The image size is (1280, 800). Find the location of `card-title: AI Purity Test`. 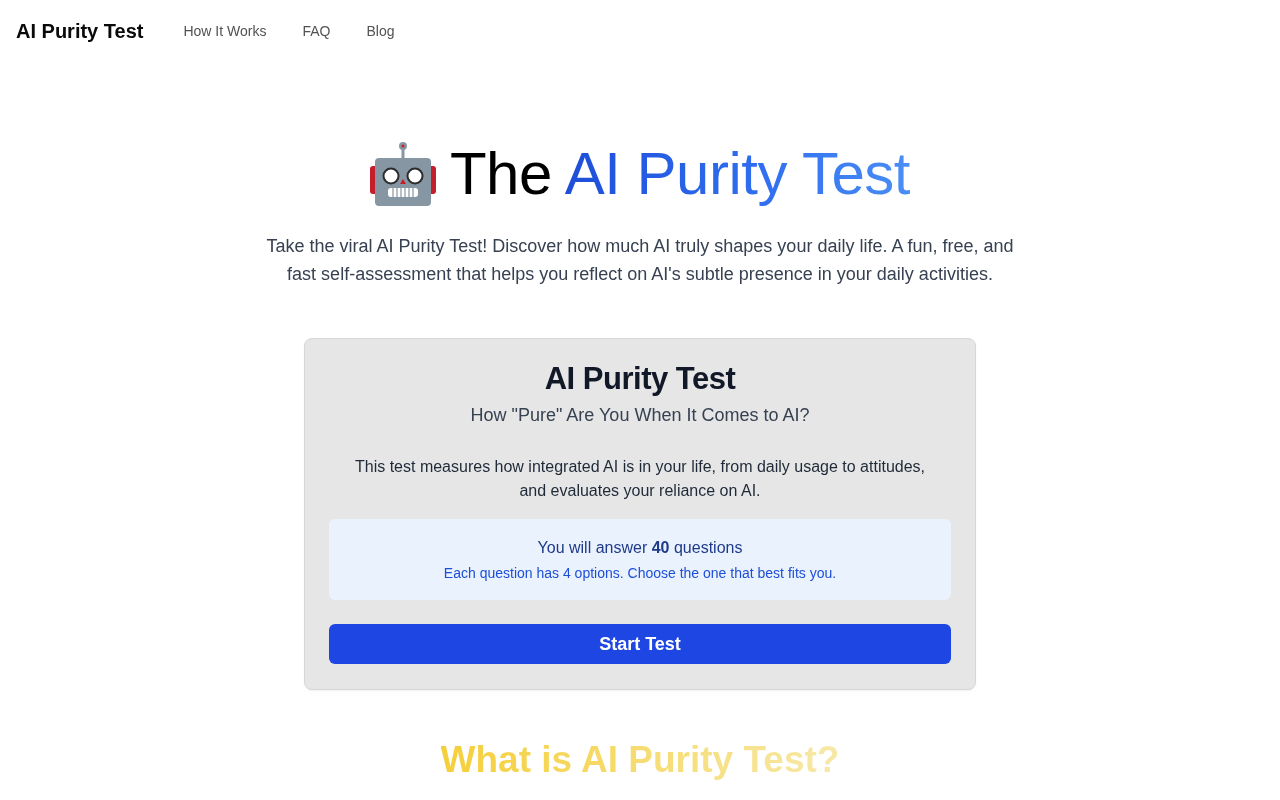

card-title: AI Purity Test is located at coordinates (640, 379).